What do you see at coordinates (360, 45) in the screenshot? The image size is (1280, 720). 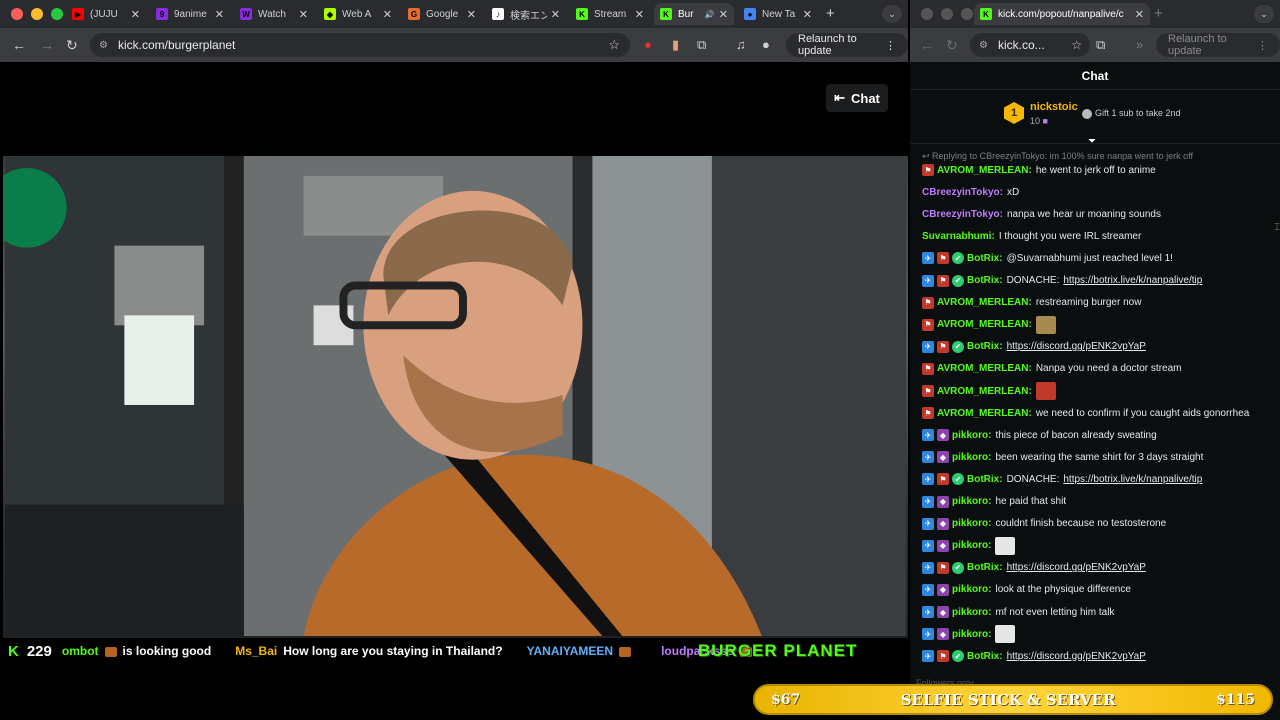 I see `address-bar: ⚙ kick.com/burgerplanet ☆` at bounding box center [360, 45].